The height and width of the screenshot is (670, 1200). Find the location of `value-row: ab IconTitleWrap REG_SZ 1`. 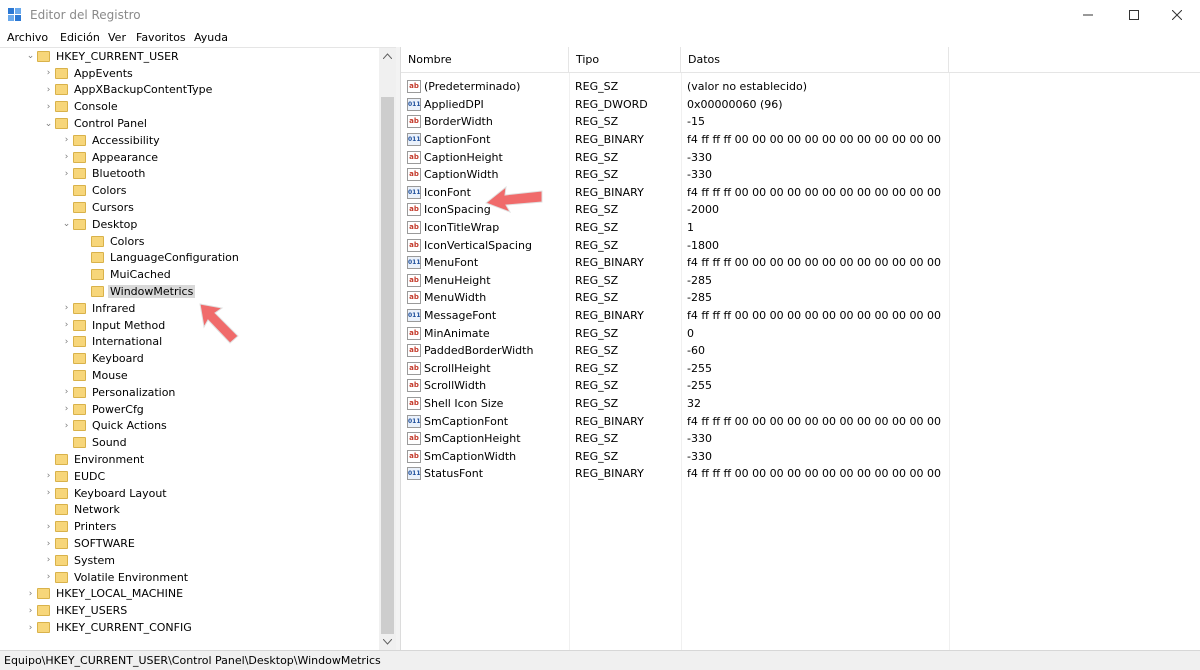

value-row: ab IconTitleWrap REG_SZ 1 is located at coordinates (800, 228).